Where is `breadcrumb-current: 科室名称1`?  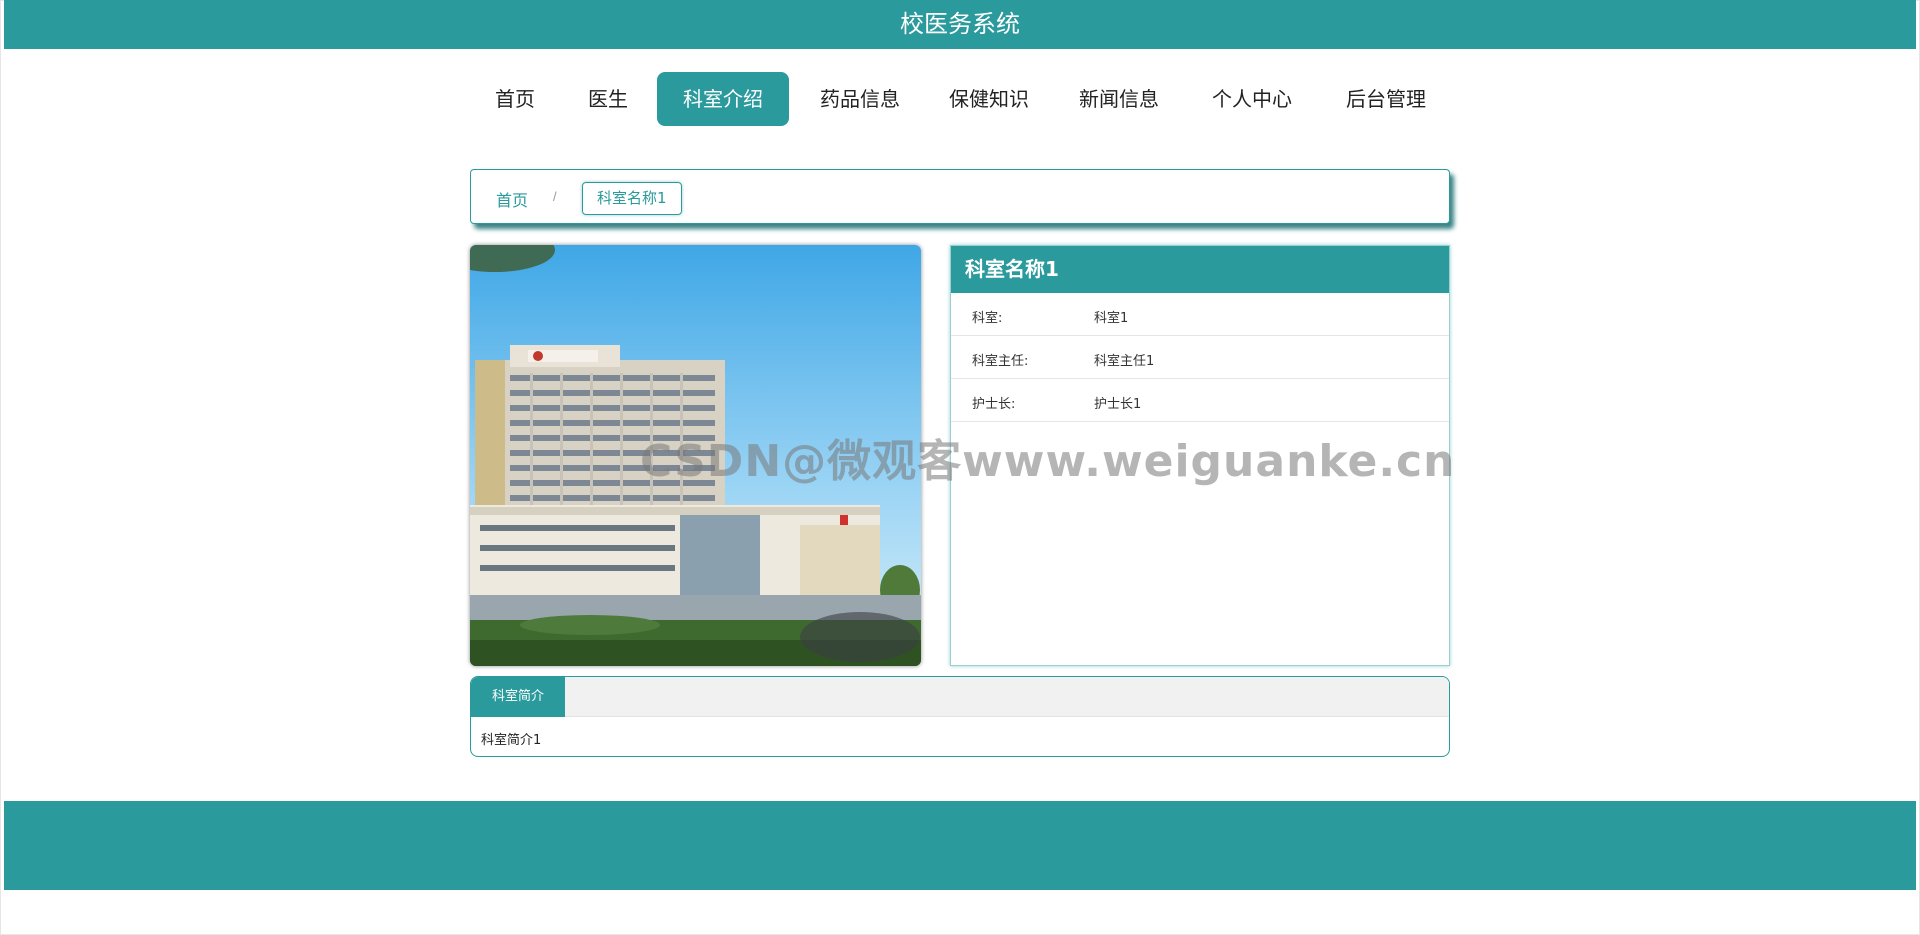
breadcrumb-current: 科室名称1 is located at coordinates (632, 198).